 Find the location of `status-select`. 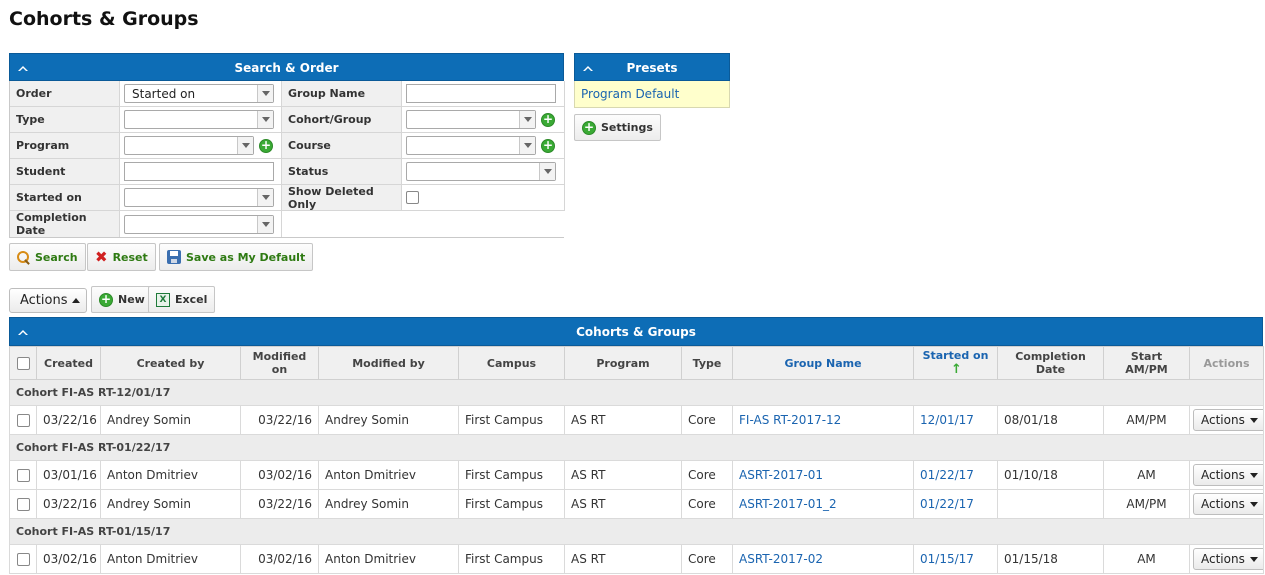

status-select is located at coordinates (481, 171).